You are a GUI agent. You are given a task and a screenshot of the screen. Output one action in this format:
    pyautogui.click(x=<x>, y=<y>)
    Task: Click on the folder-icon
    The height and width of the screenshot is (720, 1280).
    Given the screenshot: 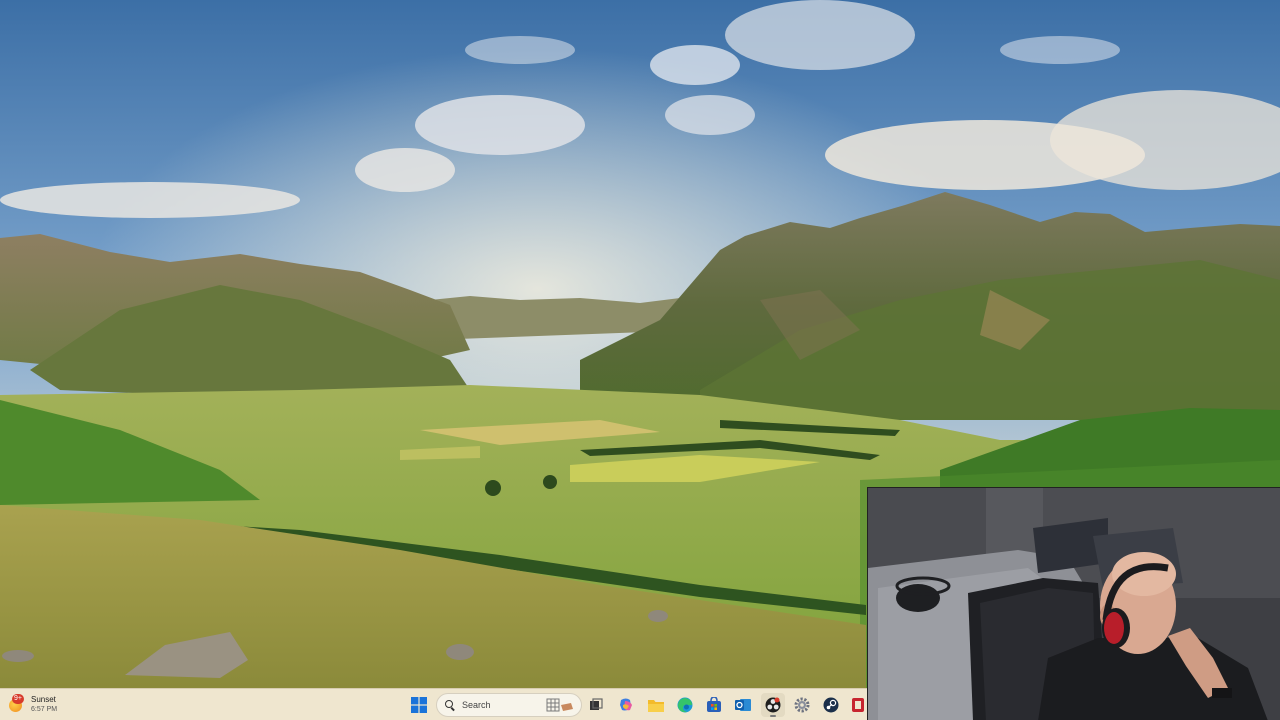 What is the action you would take?
    pyautogui.click(x=656, y=706)
    